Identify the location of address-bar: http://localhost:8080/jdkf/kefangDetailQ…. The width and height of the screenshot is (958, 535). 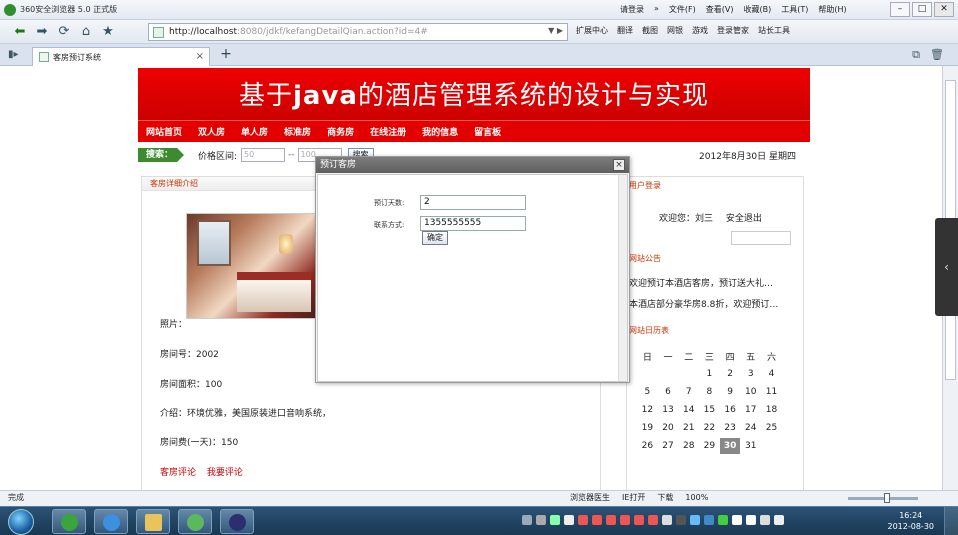
(358, 32).